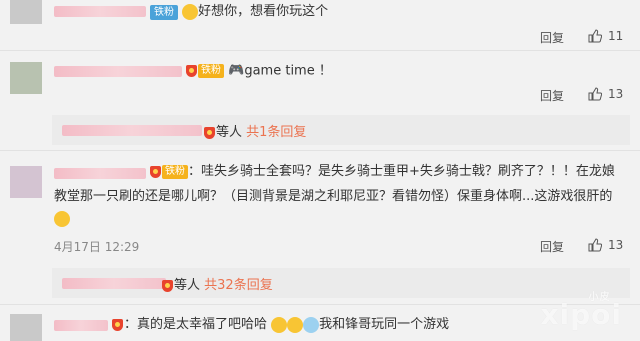 Image resolution: width=640 pixels, height=341 pixels. What do you see at coordinates (276, 132) in the screenshot?
I see `view-replies-link: 共1条回复` at bounding box center [276, 132].